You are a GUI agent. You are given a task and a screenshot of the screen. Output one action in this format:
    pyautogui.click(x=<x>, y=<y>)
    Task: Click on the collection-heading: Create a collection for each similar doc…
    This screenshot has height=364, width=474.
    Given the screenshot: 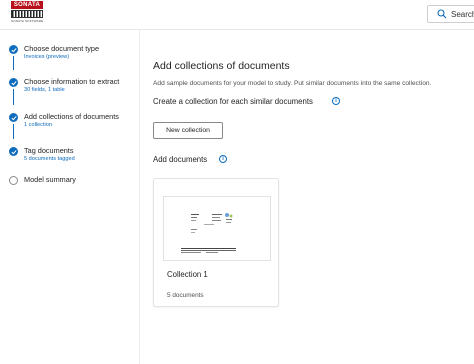 What is the action you would take?
    pyautogui.click(x=233, y=101)
    